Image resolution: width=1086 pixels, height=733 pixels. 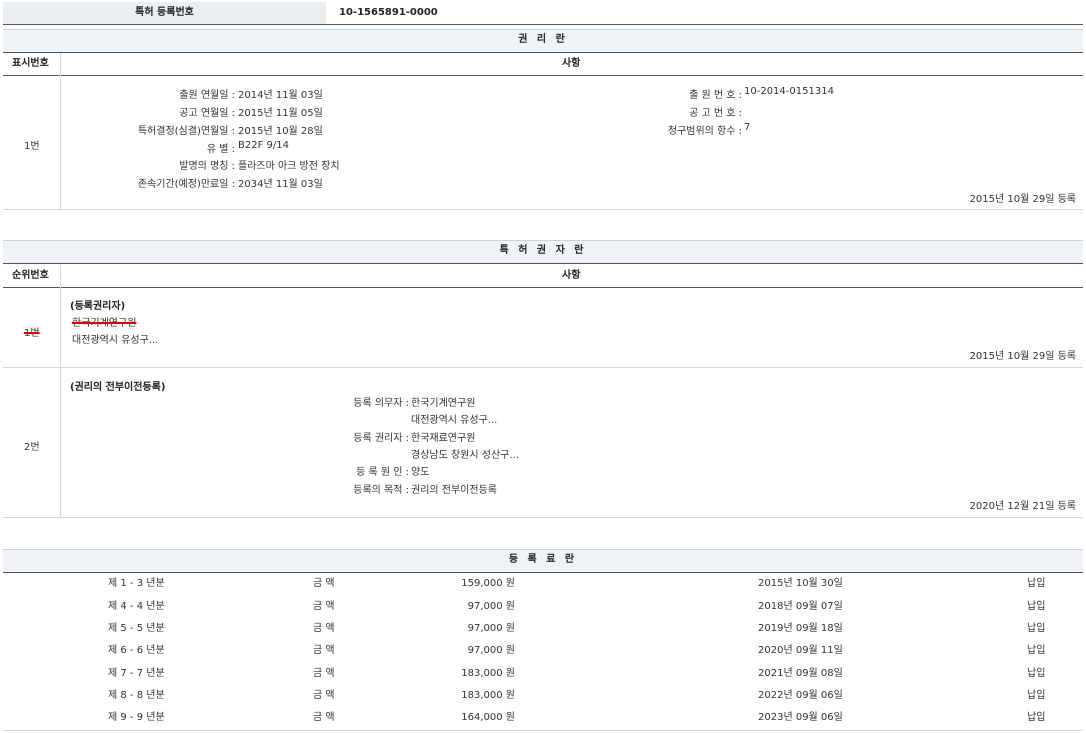 I want to click on registration-number: 10-1565891-0000, so click(x=388, y=13).